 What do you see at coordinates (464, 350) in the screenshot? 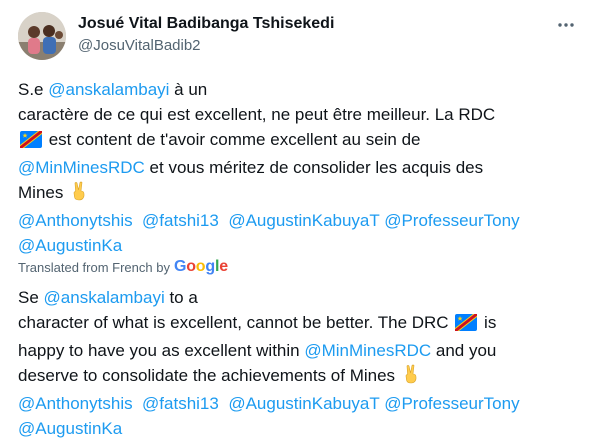
I see `text-segment: and you` at bounding box center [464, 350].